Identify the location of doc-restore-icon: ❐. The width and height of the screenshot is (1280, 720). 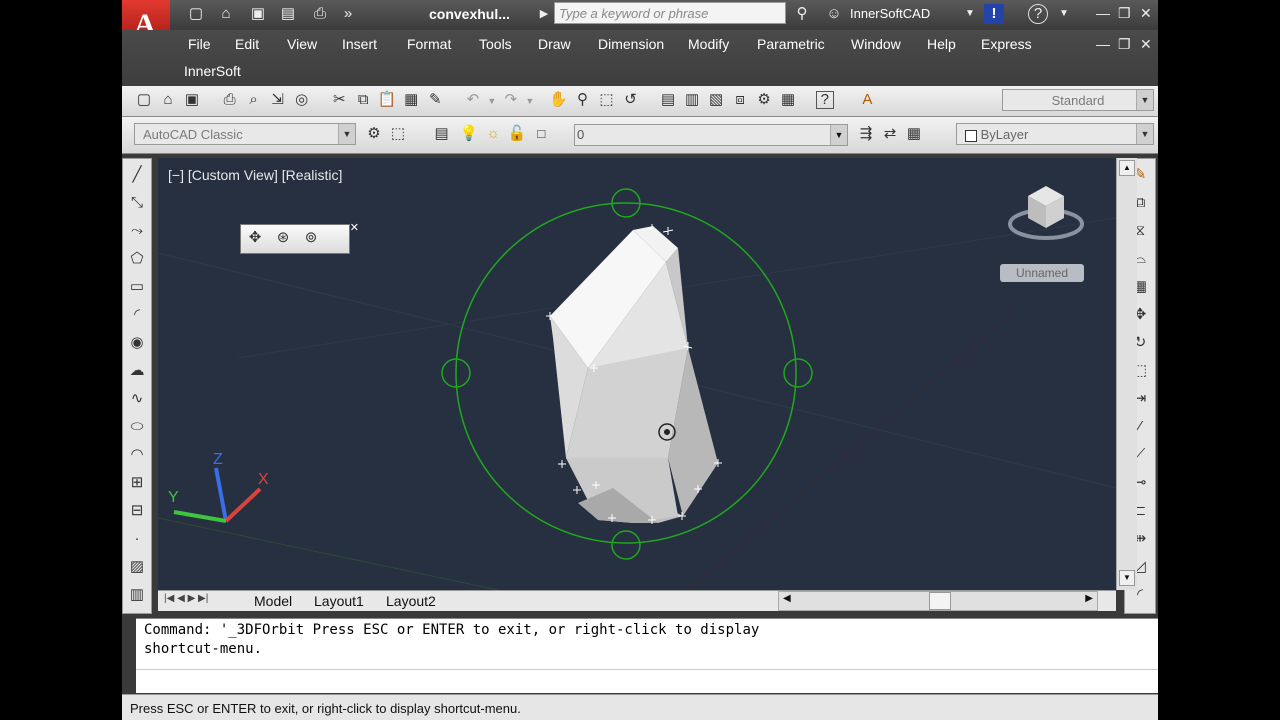
(1124, 44).